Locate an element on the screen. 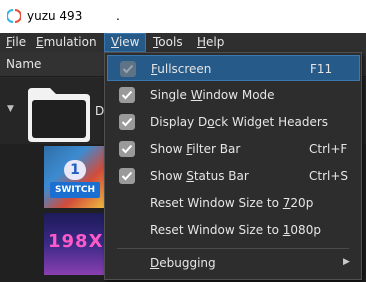  menu-bar: File Emulation View Tools Help is located at coordinates (183, 42).